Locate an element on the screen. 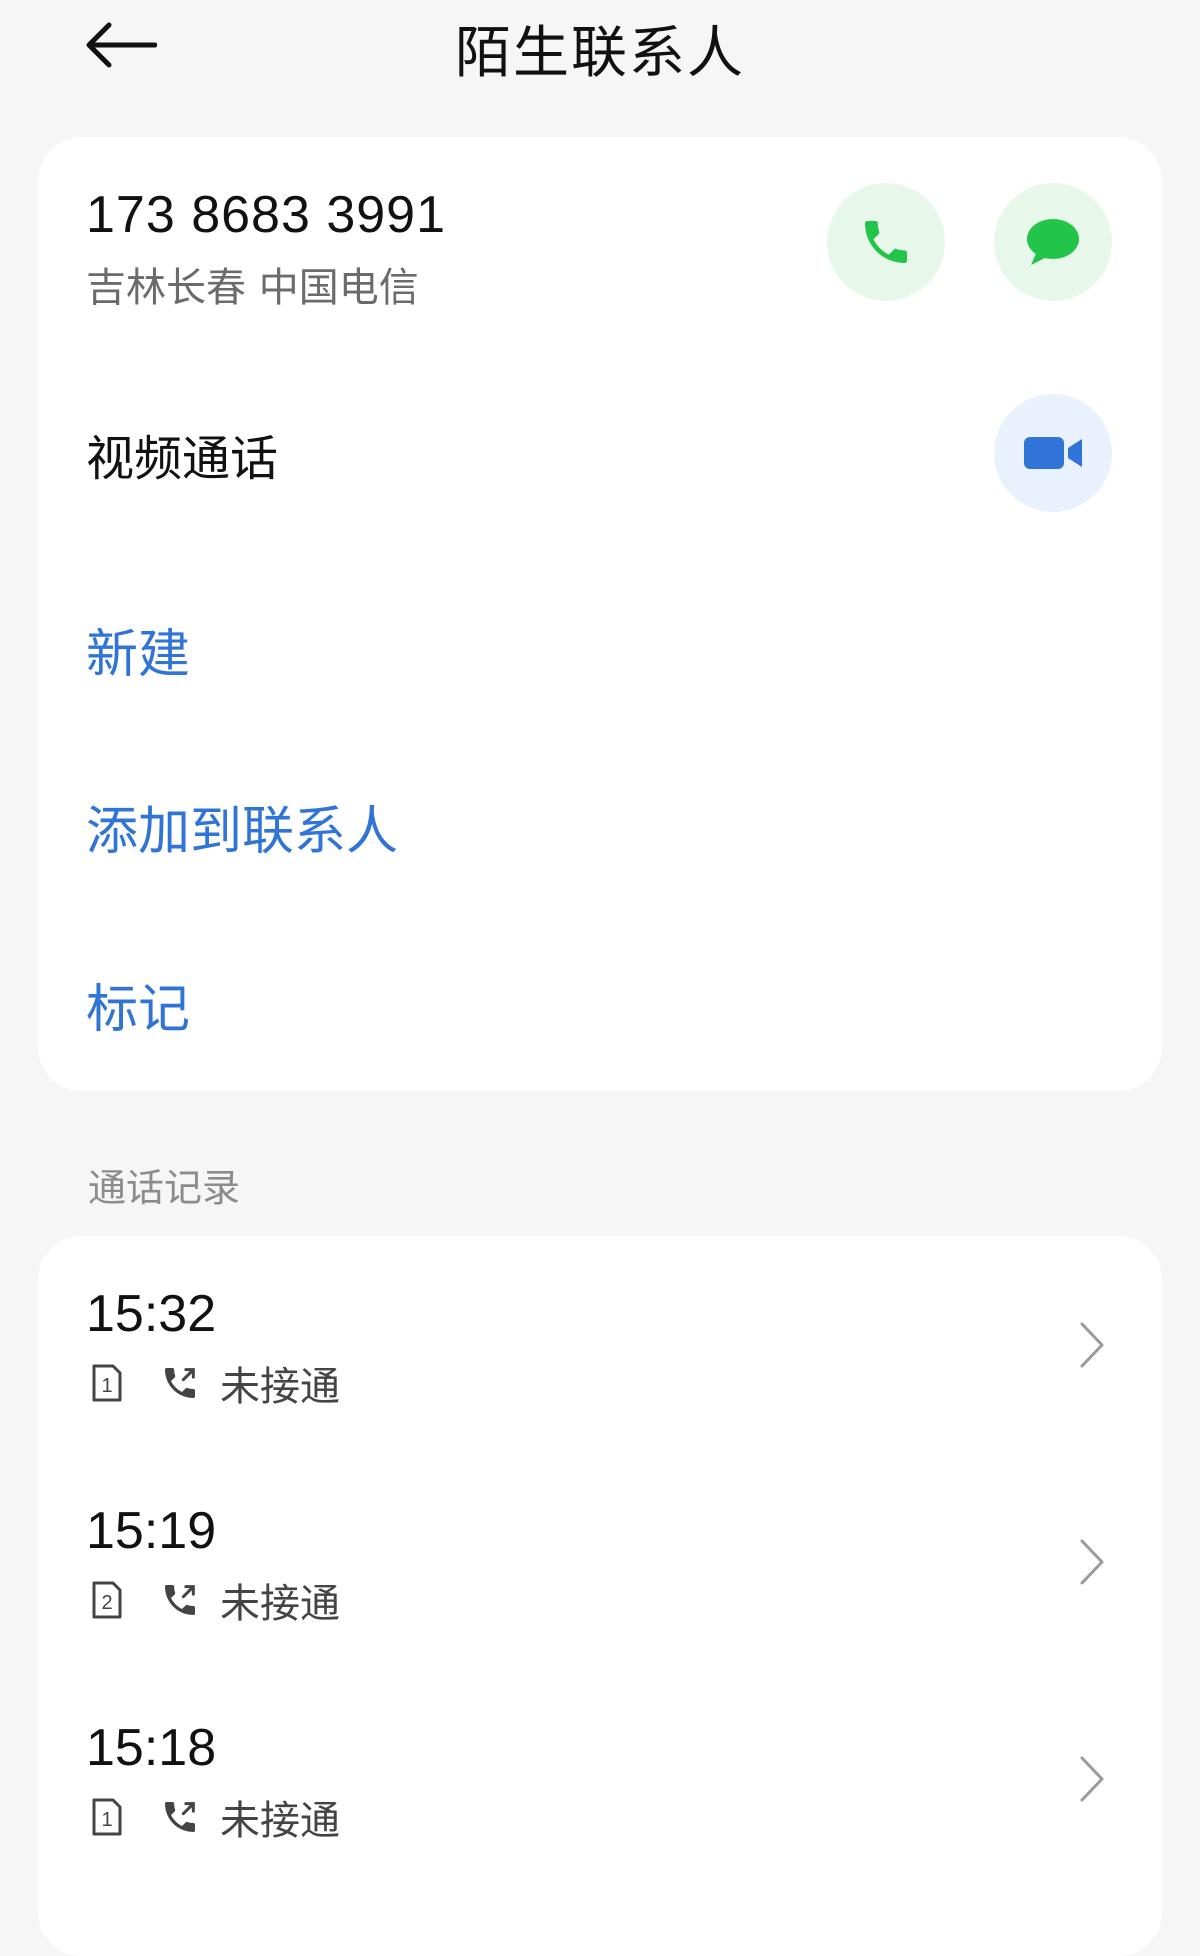  call-time: 15:32 is located at coordinates (151, 1314).